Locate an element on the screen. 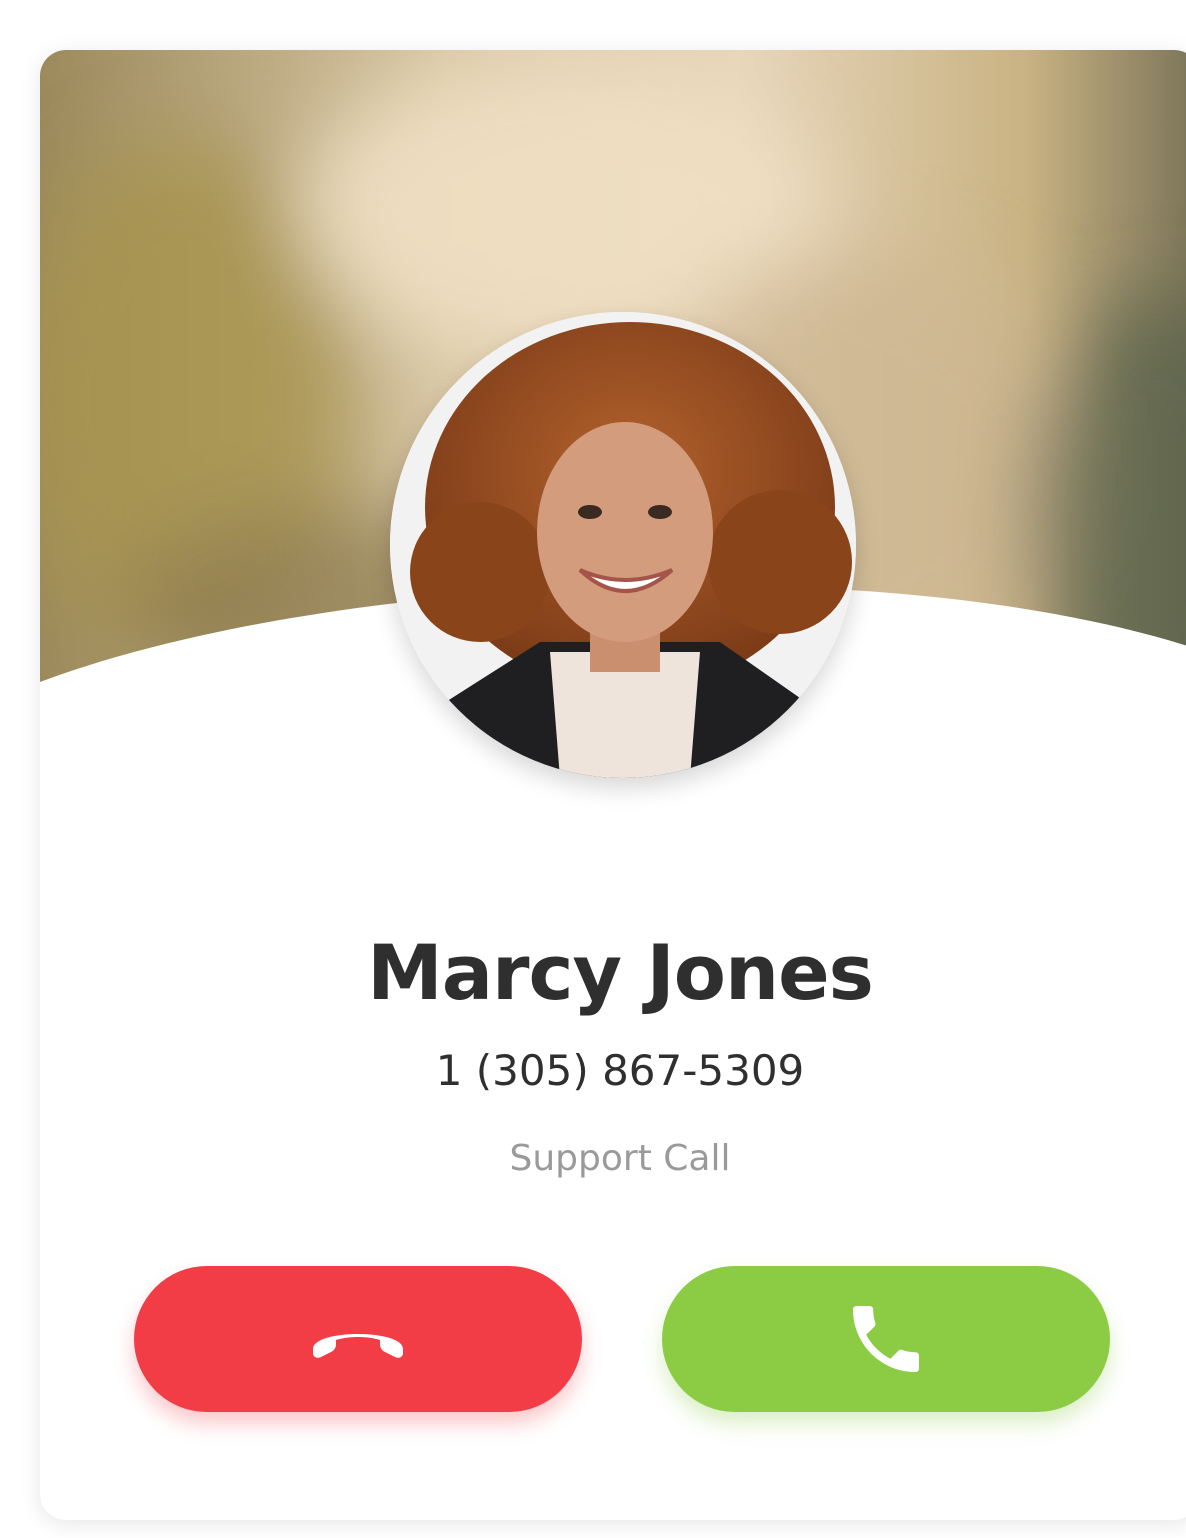 This screenshot has height=1538, width=1186. caller-avatar is located at coordinates (623, 545).